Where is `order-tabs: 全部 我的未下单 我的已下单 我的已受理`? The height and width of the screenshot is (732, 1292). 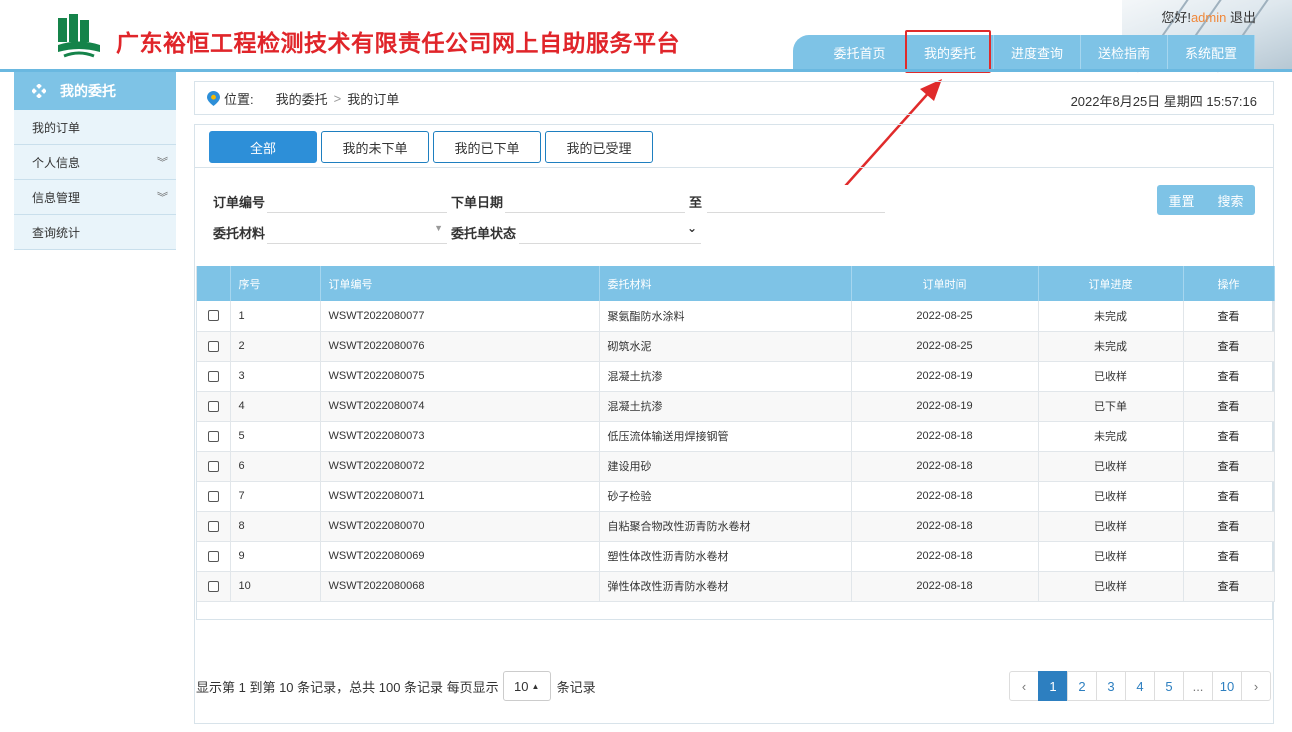 order-tabs: 全部 我的未下单 我的已下单 我的已受理 is located at coordinates (431, 147).